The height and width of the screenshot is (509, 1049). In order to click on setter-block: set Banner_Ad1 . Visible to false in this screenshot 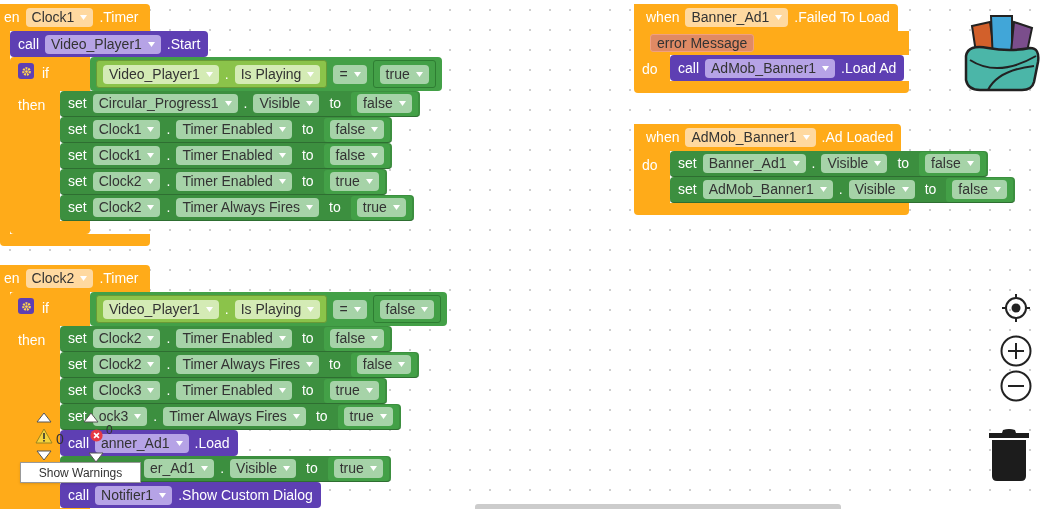, I will do `click(829, 164)`.